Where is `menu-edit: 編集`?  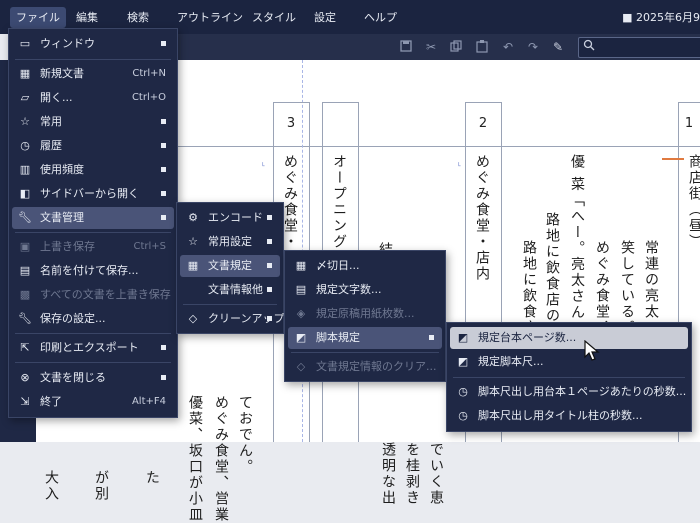 menu-edit: 編集 is located at coordinates (87, 17).